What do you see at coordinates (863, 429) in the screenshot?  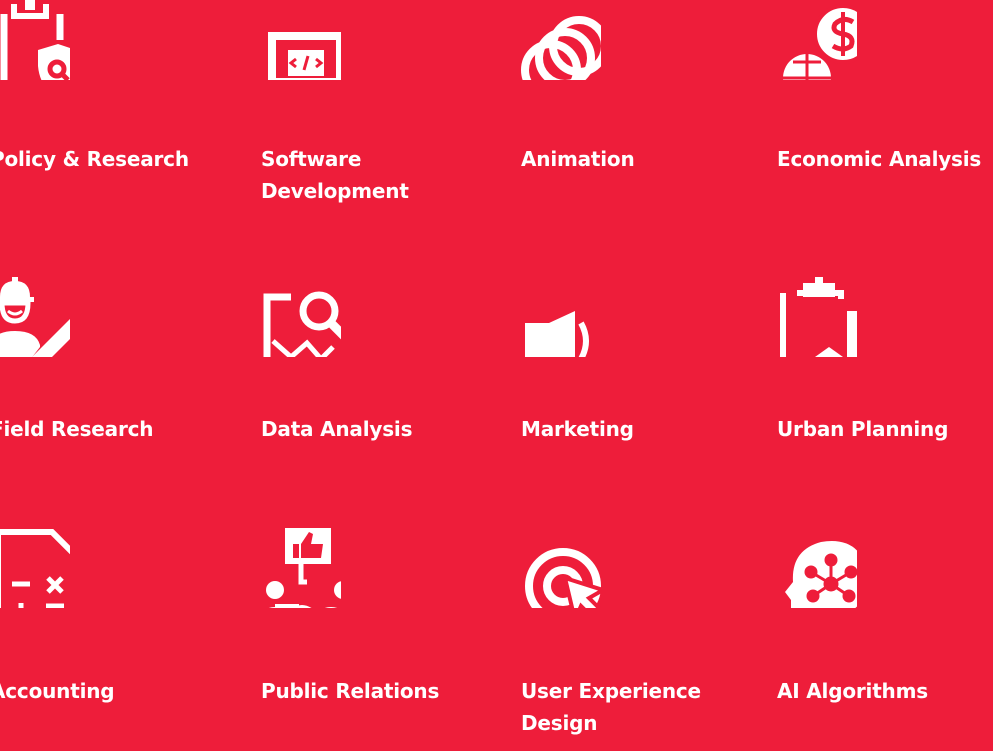 I see `service-label: Urban Planning` at bounding box center [863, 429].